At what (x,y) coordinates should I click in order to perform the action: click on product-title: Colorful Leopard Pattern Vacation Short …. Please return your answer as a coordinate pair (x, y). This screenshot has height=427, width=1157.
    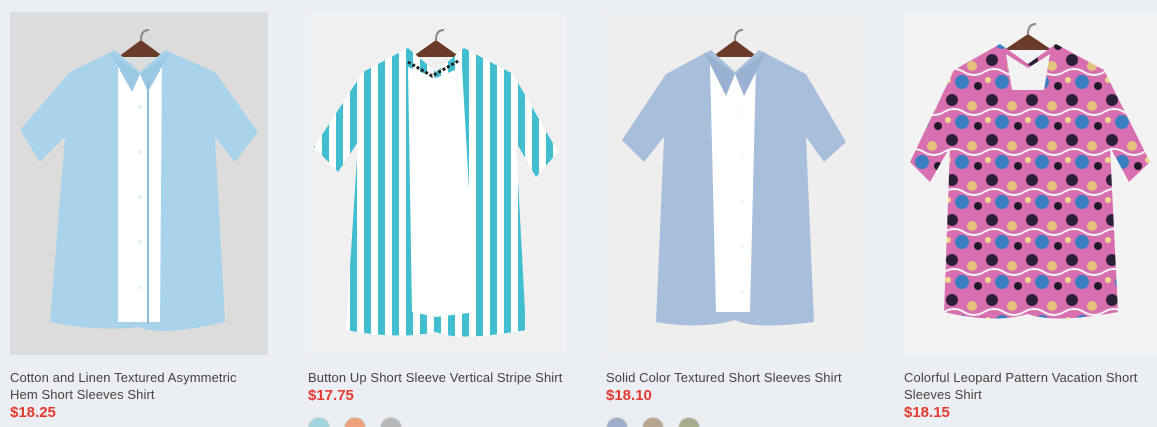
    Looking at the image, I should click on (1030, 386).